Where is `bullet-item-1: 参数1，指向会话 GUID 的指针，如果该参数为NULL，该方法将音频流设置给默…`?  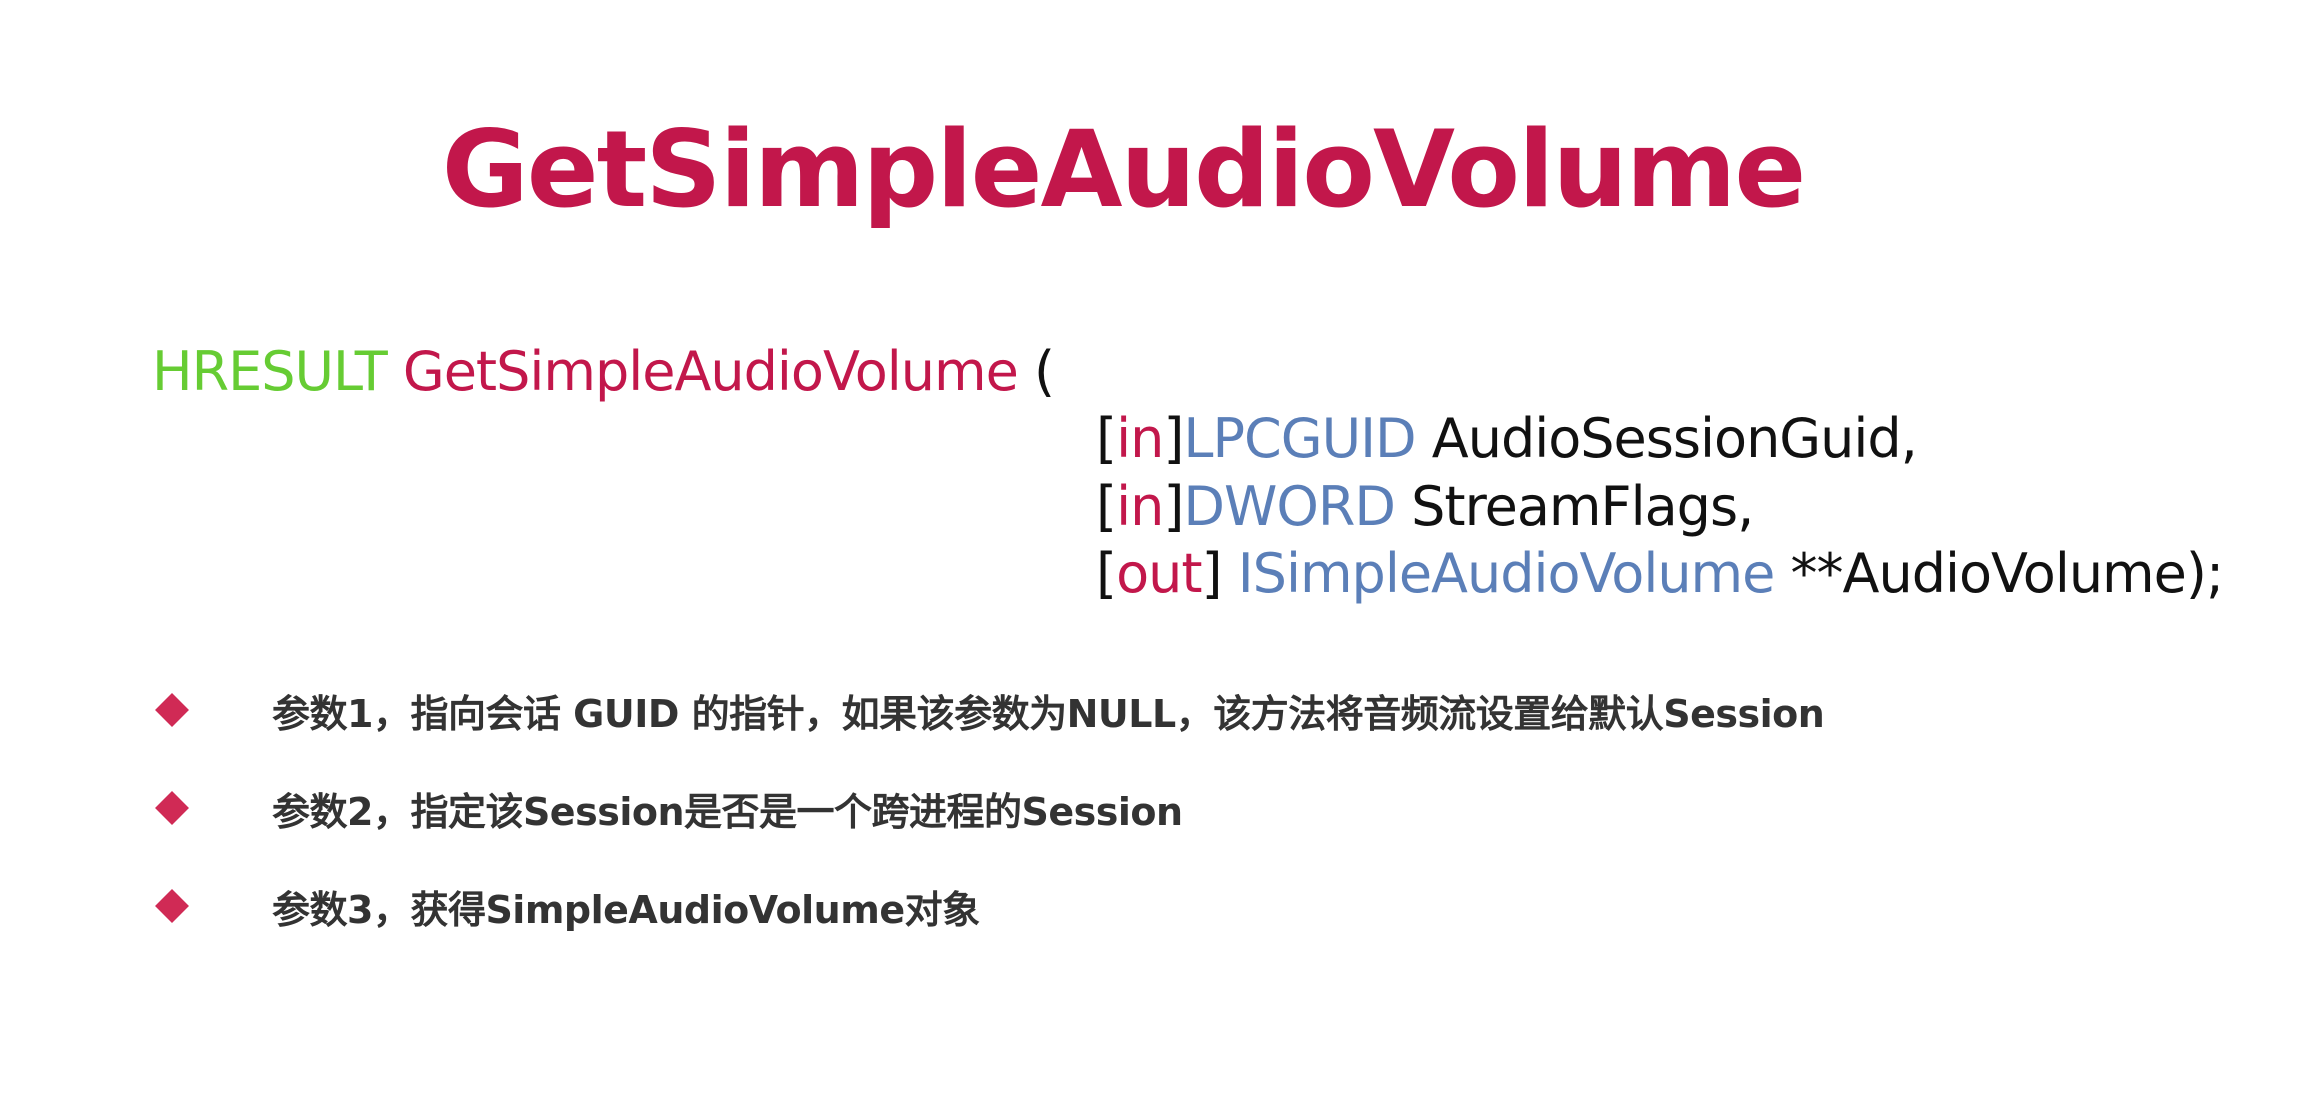 bullet-item-1: 参数1，指向会话 GUID 的指针，如果该参数为NULL，该方法将音频流设置给默… is located at coordinates (988, 710).